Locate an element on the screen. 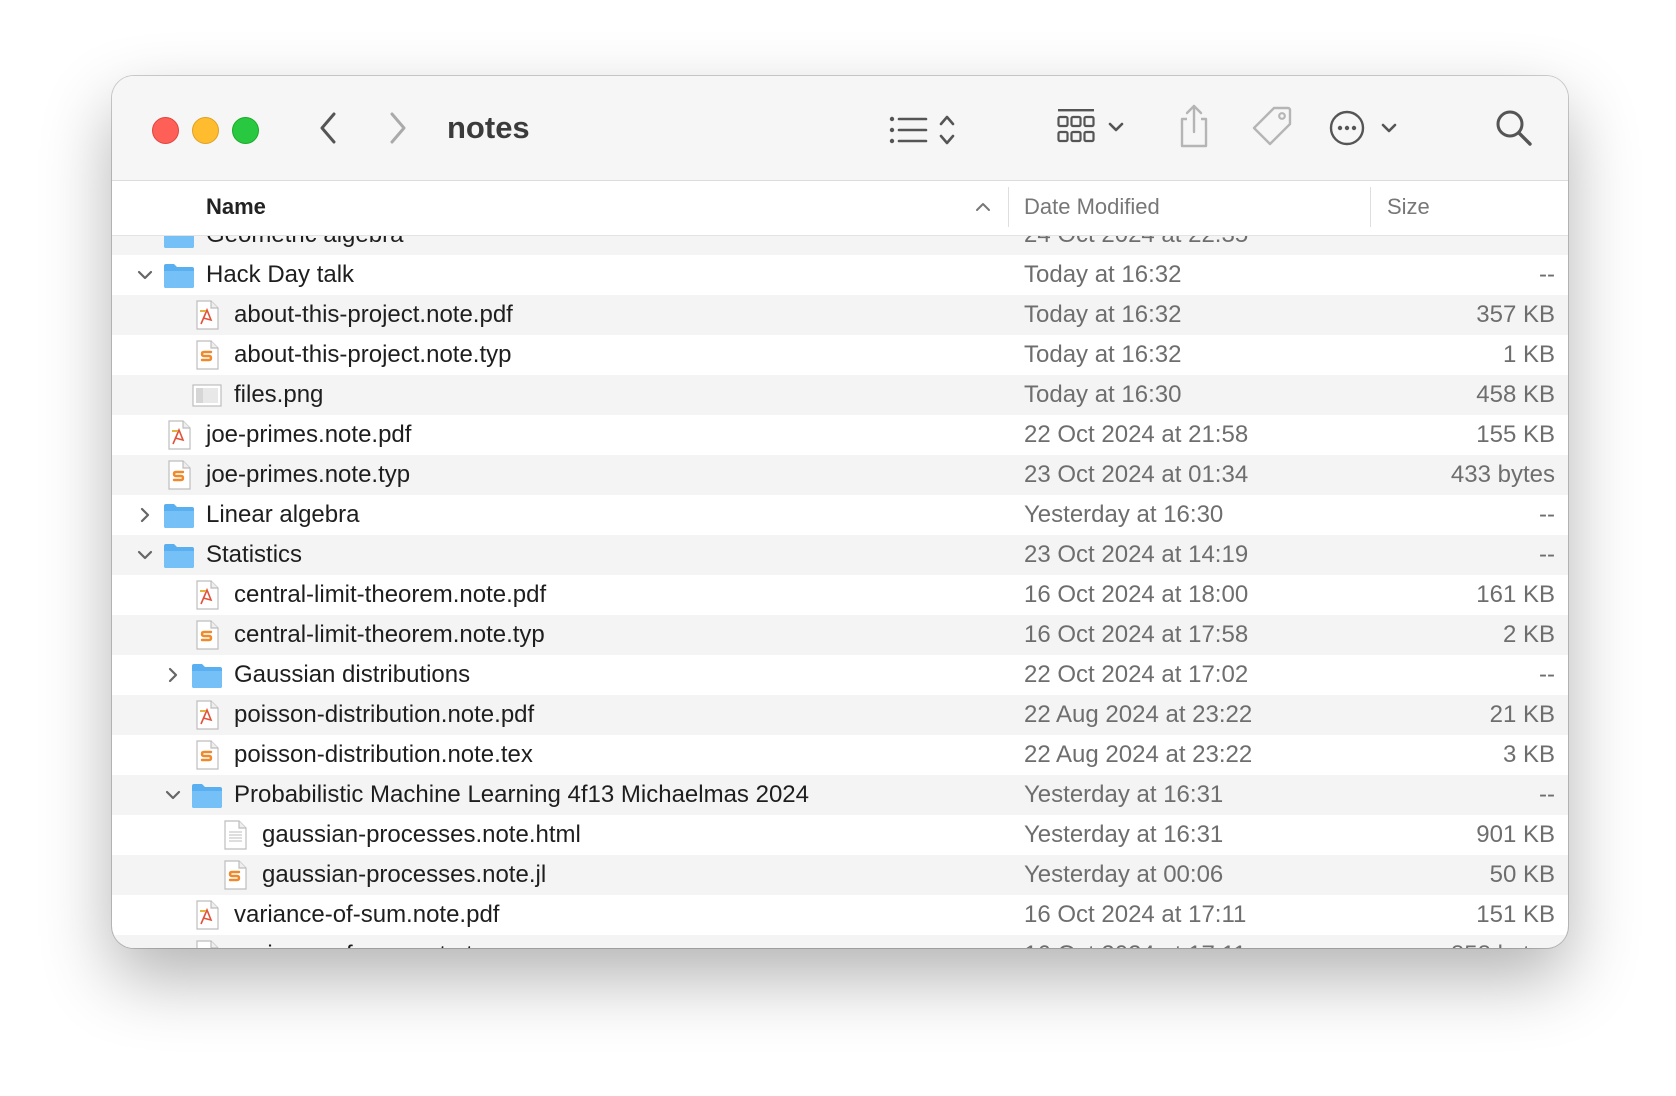 Image resolution: width=1676 pixels, height=1096 pixels. row-date-modified: Yesterday at 00:06 is located at coordinates (1124, 874).